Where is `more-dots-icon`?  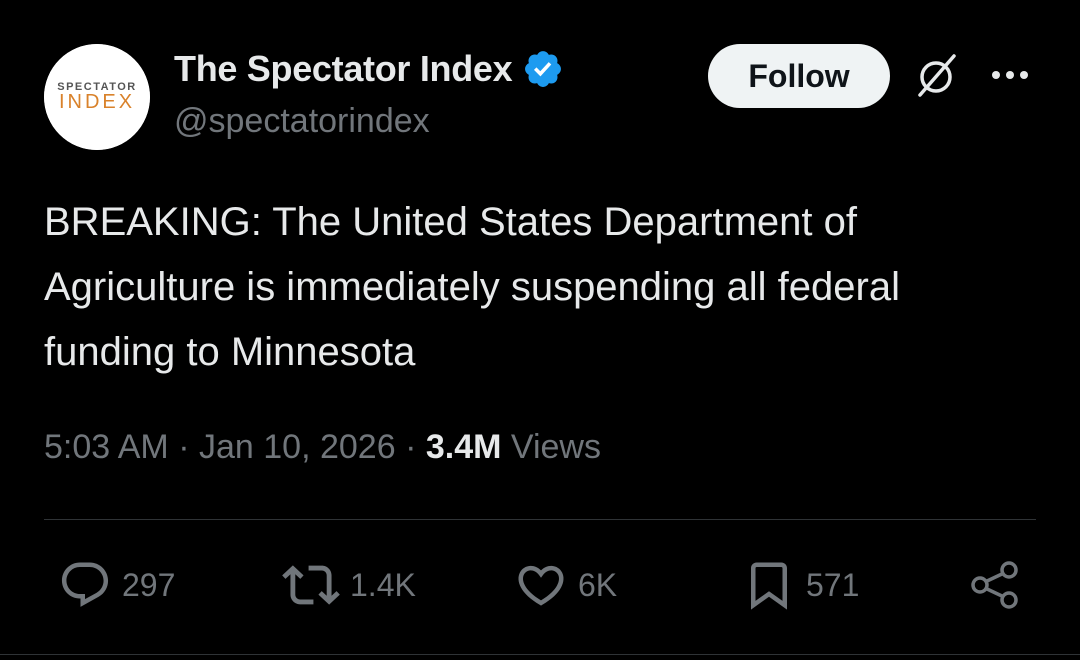 more-dots-icon is located at coordinates (1010, 75).